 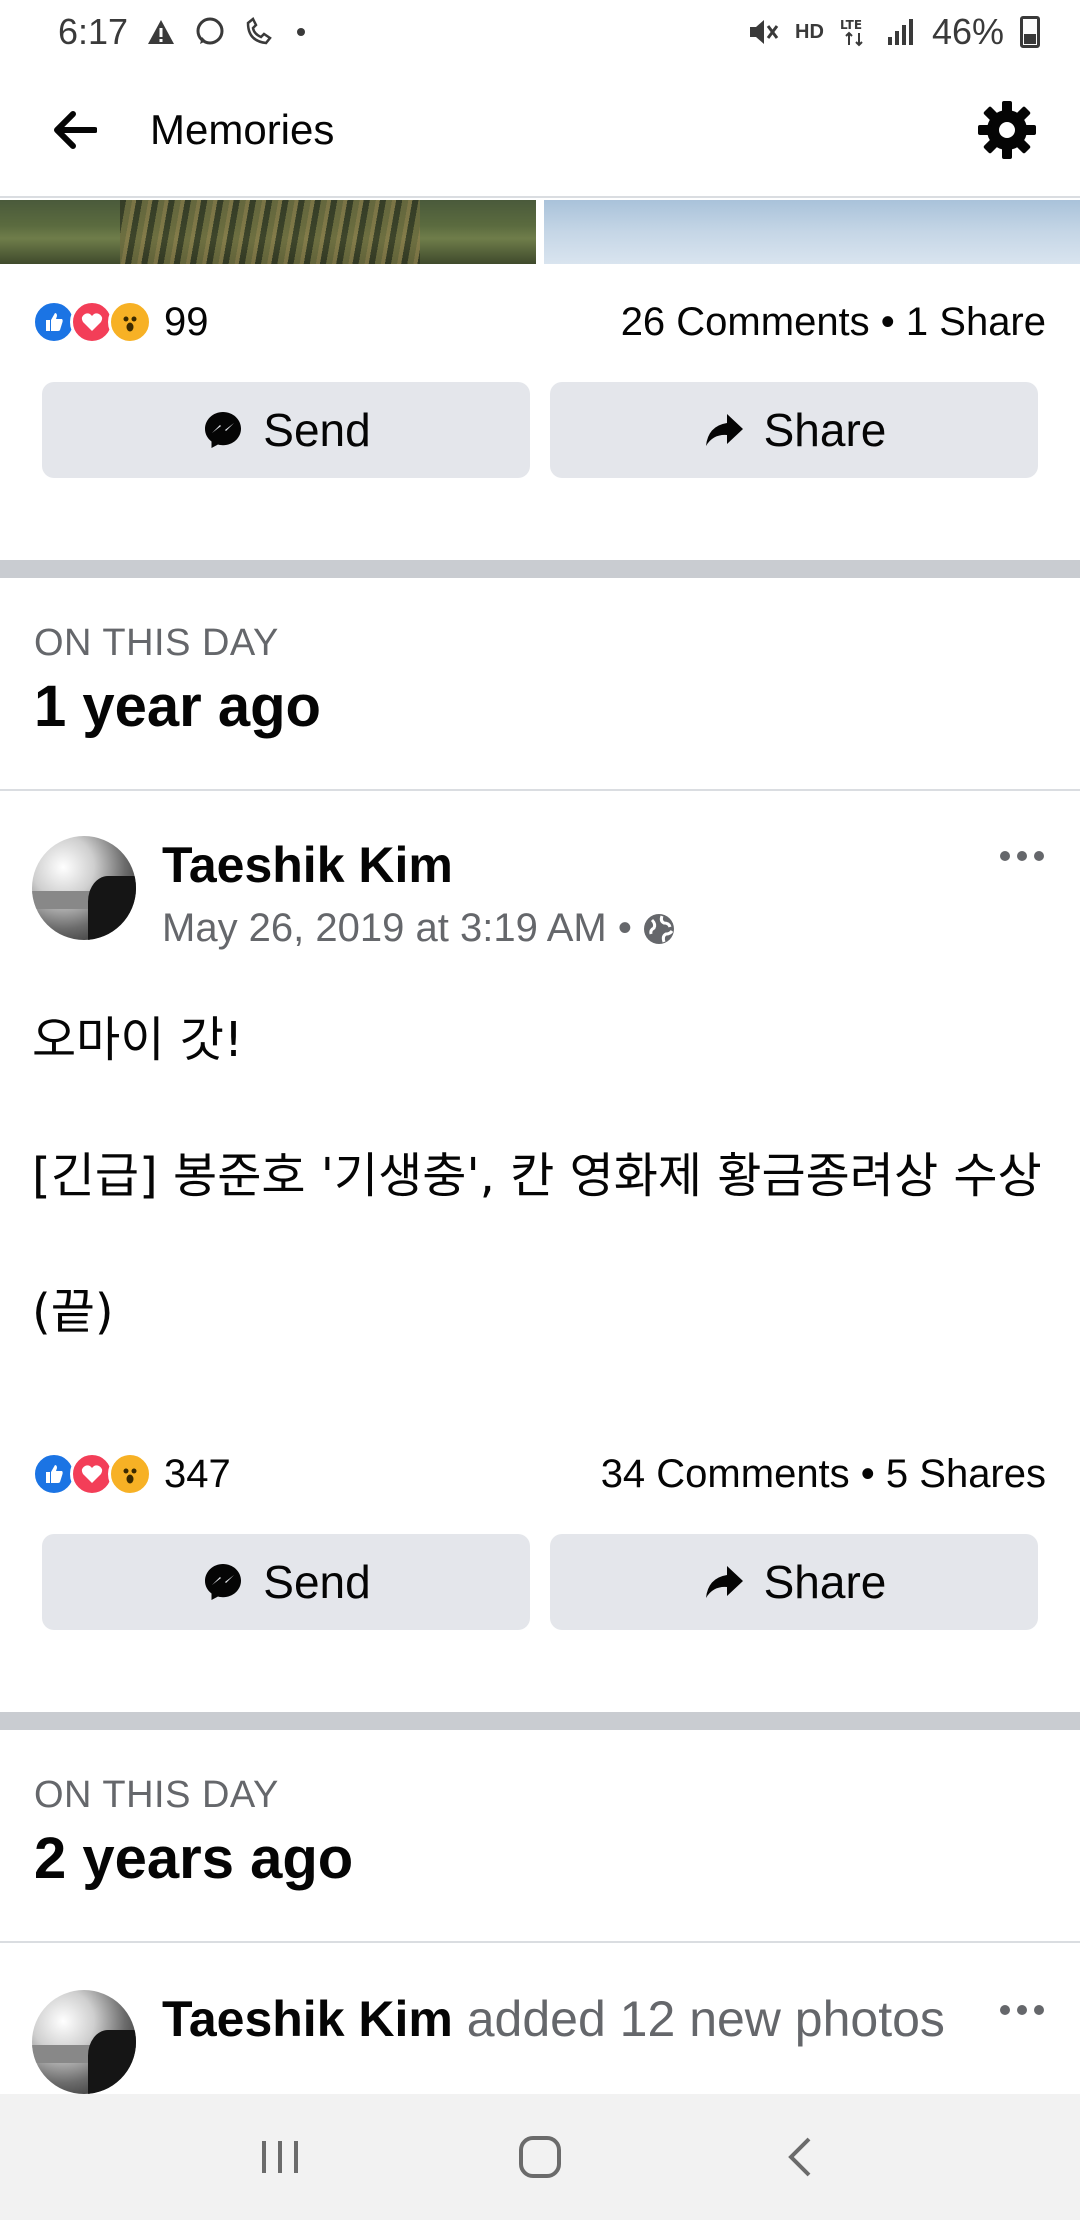 I want to click on call-app-icon, so click(x=261, y=32).